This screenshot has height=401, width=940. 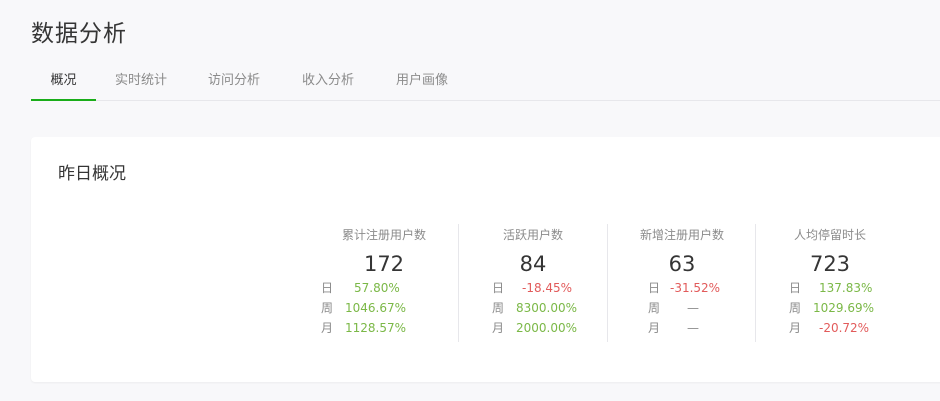 What do you see at coordinates (547, 328) in the screenshot?
I see `change-value: 2000.00%` at bounding box center [547, 328].